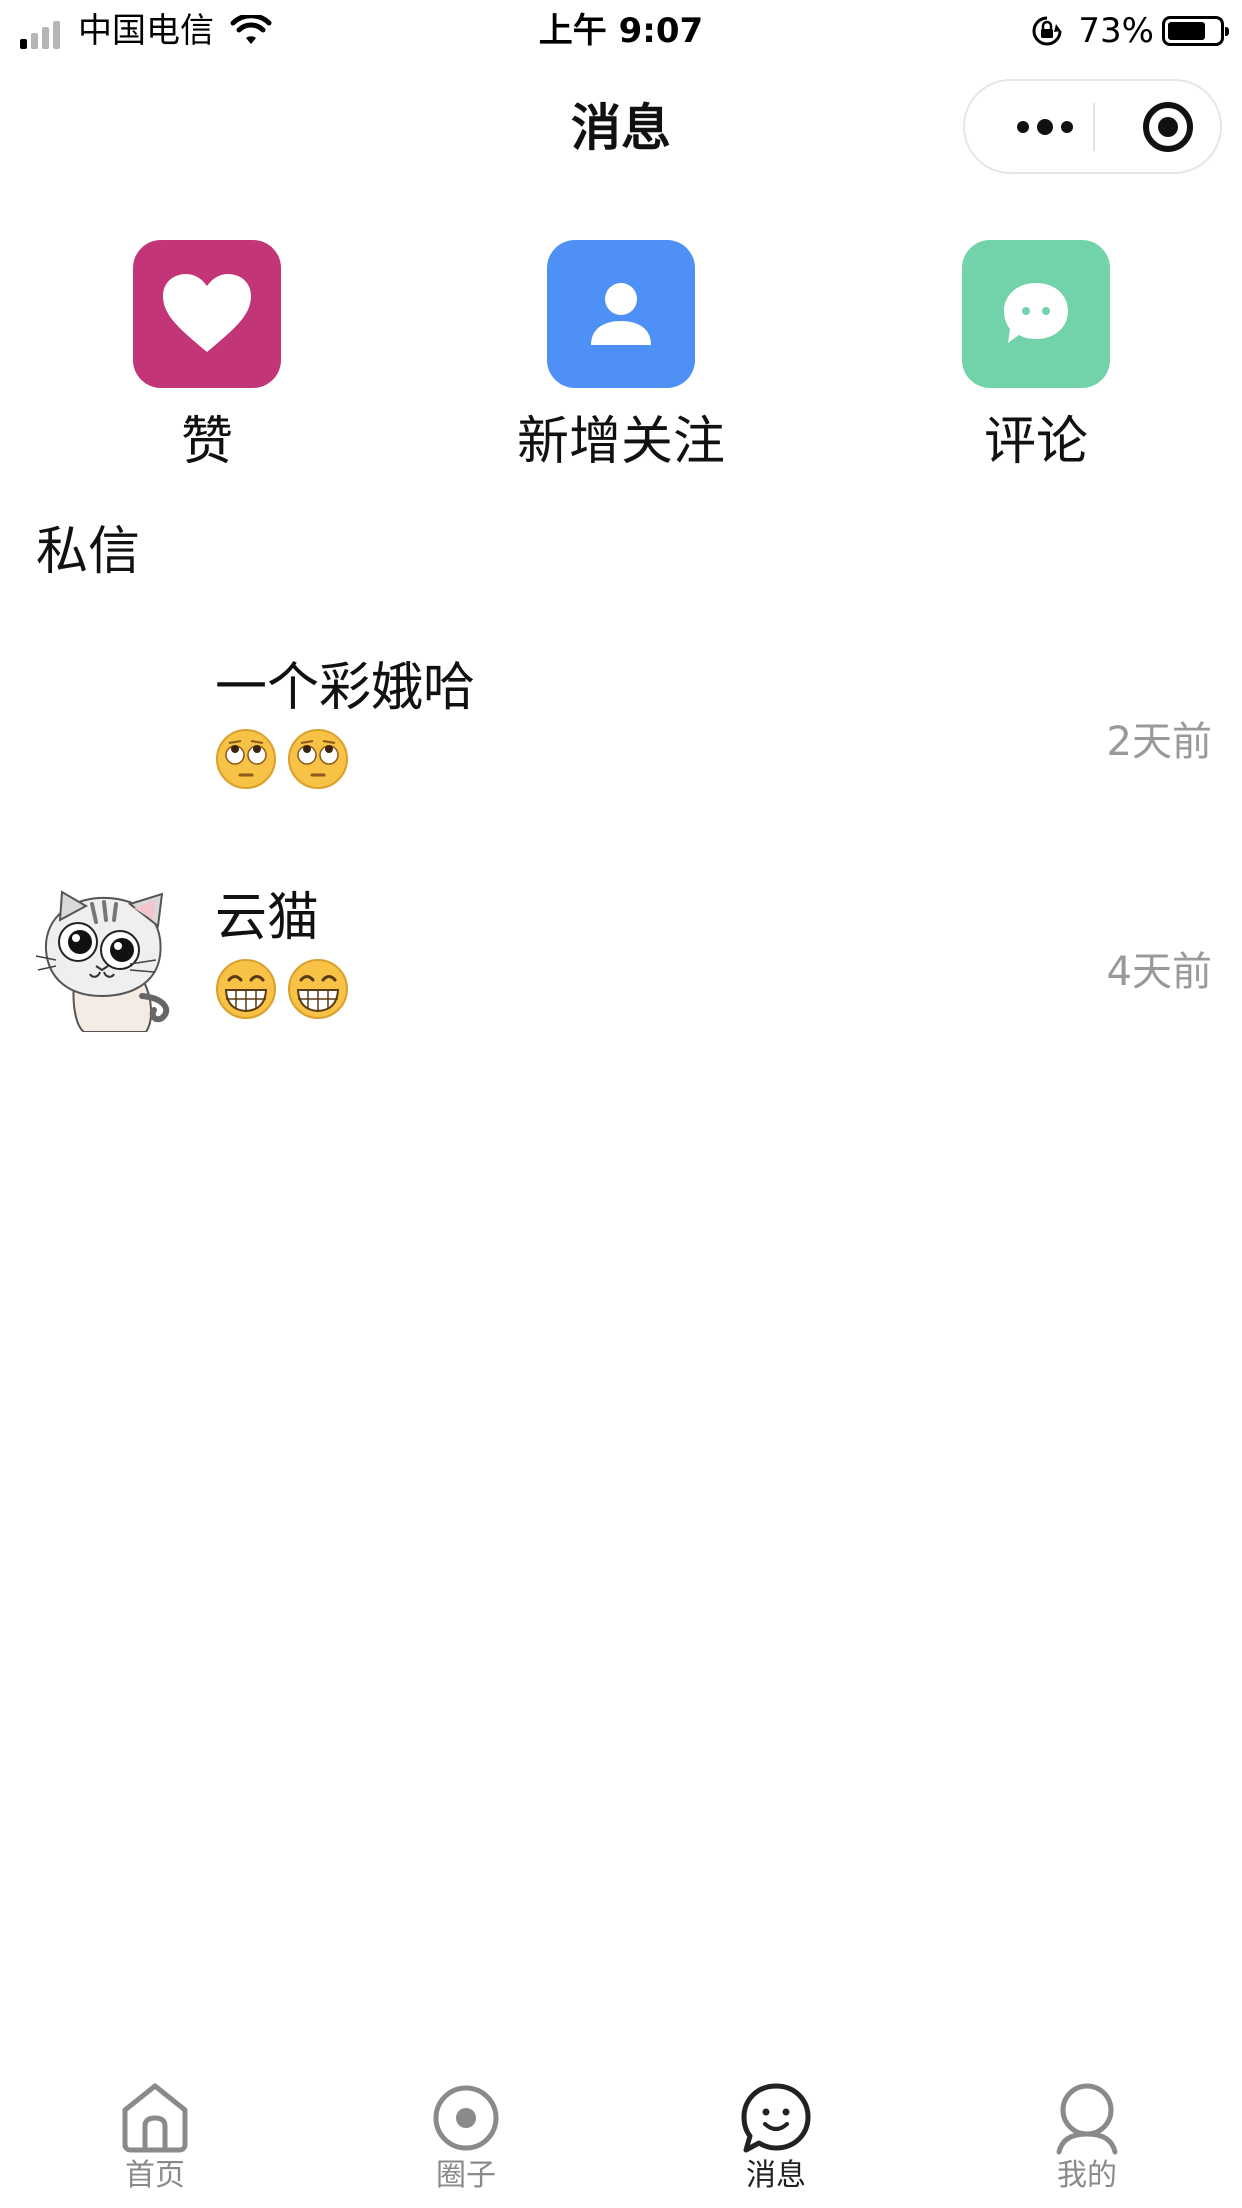 The image size is (1242, 2208). What do you see at coordinates (1087, 2119) in the screenshot?
I see `user-icon` at bounding box center [1087, 2119].